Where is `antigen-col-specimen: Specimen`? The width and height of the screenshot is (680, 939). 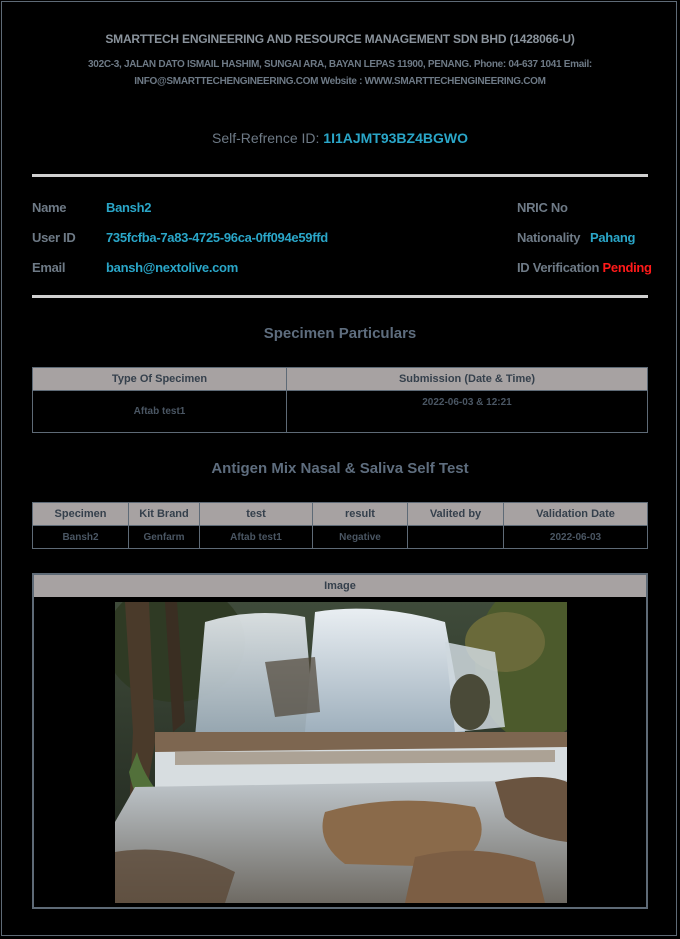
antigen-col-specimen: Specimen is located at coordinates (80, 514).